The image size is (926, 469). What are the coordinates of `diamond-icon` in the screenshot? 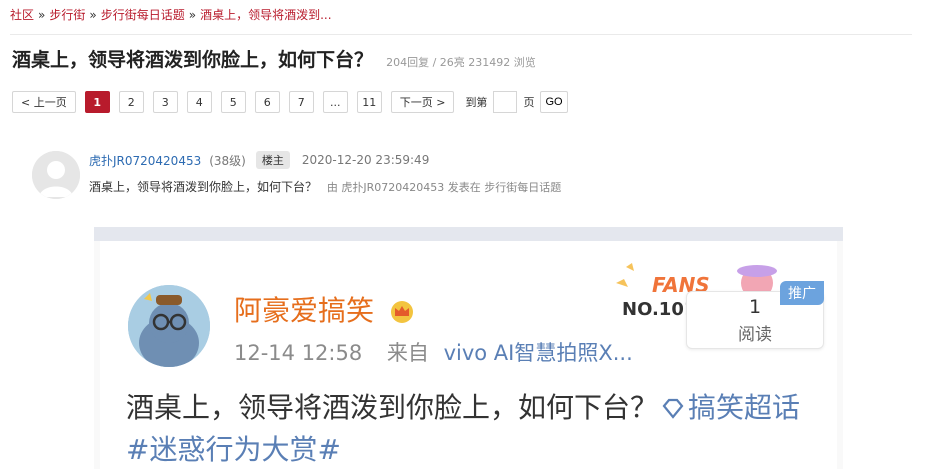 It's located at (673, 408).